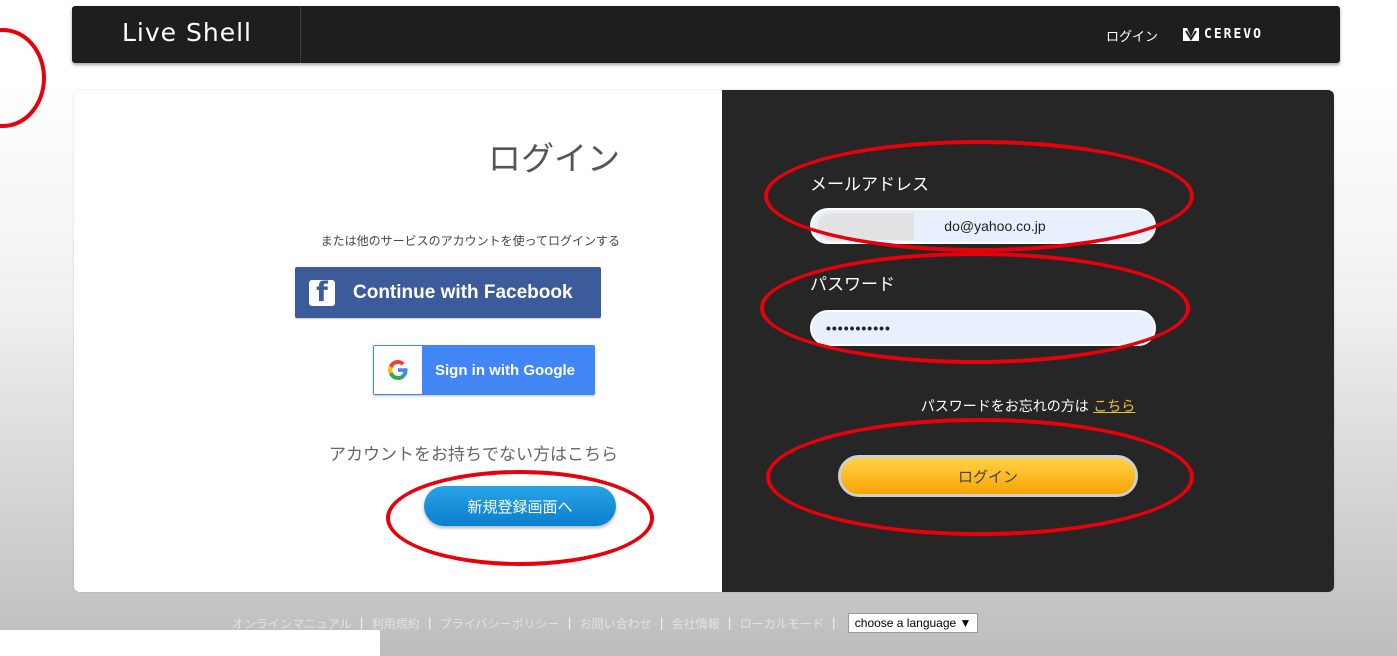 The image size is (1397, 656). I want to click on facebook-icon: f, so click(322, 292).